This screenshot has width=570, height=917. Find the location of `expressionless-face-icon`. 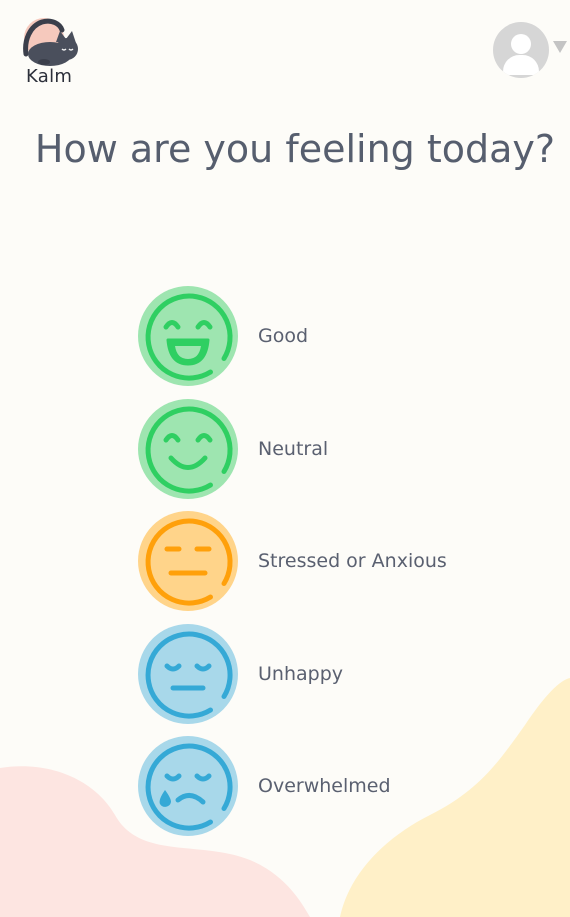

expressionless-face-icon is located at coordinates (189, 562).